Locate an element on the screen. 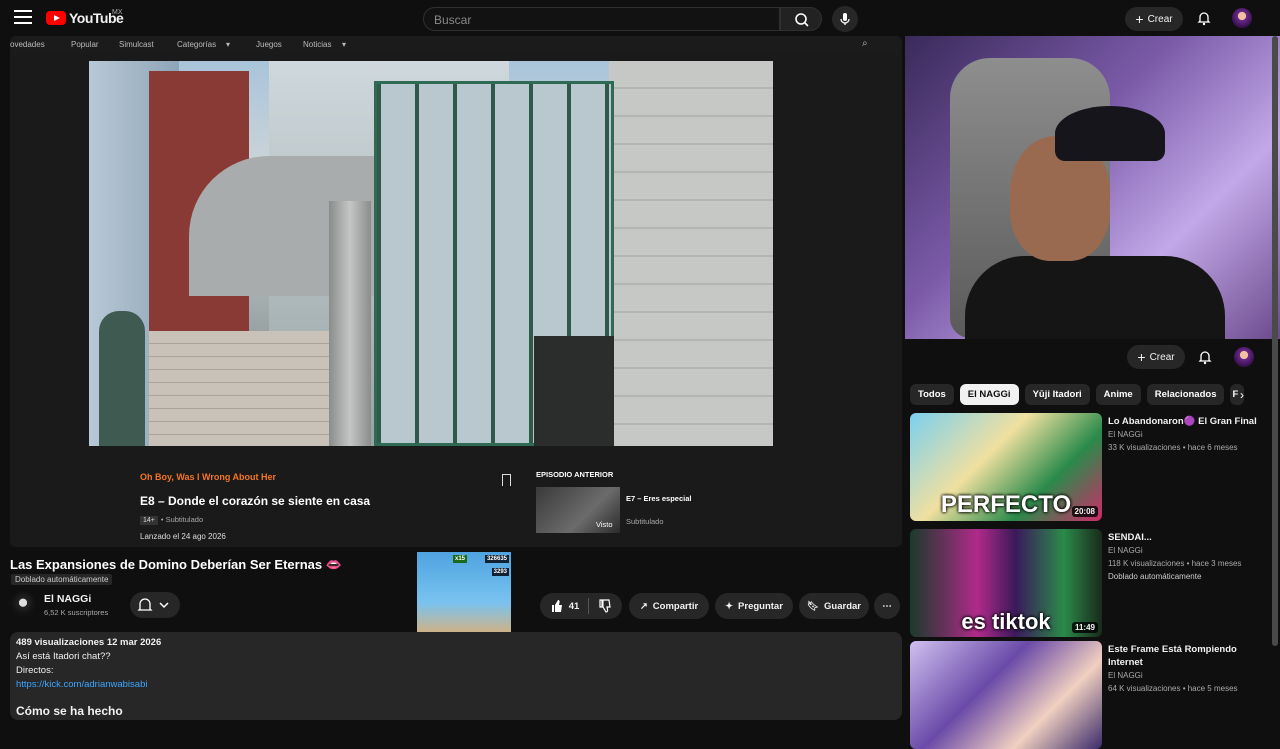 This screenshot has width=1280, height=749. voice-search-button is located at coordinates (845, 19).